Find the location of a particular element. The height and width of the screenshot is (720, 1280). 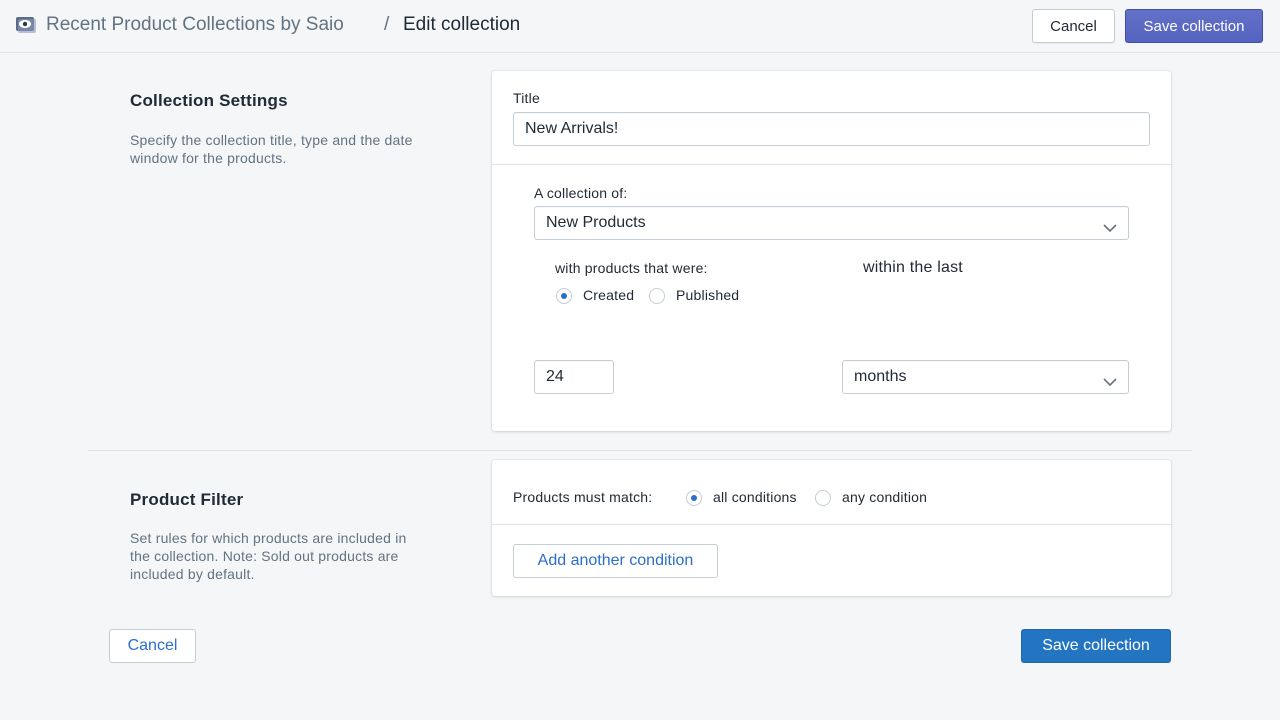

product-filter-heading: Product Filter is located at coordinates (187, 499).